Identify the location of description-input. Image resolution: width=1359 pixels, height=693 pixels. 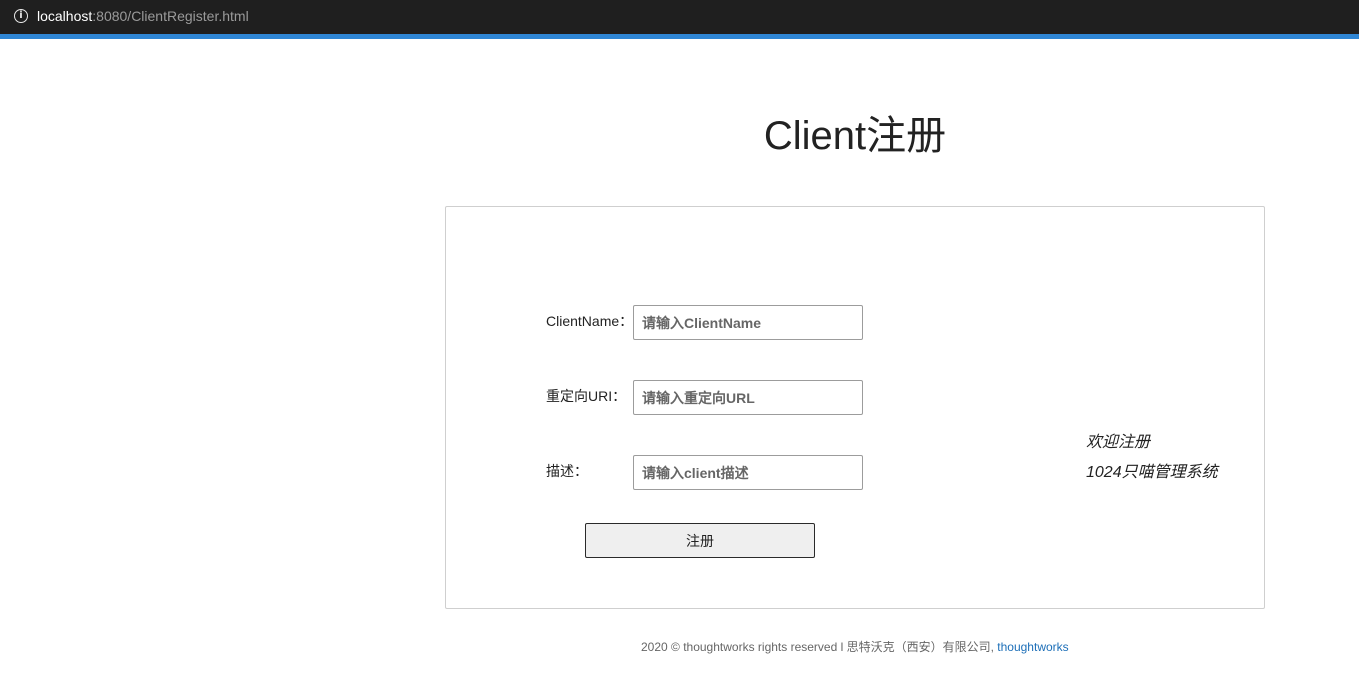
(748, 472).